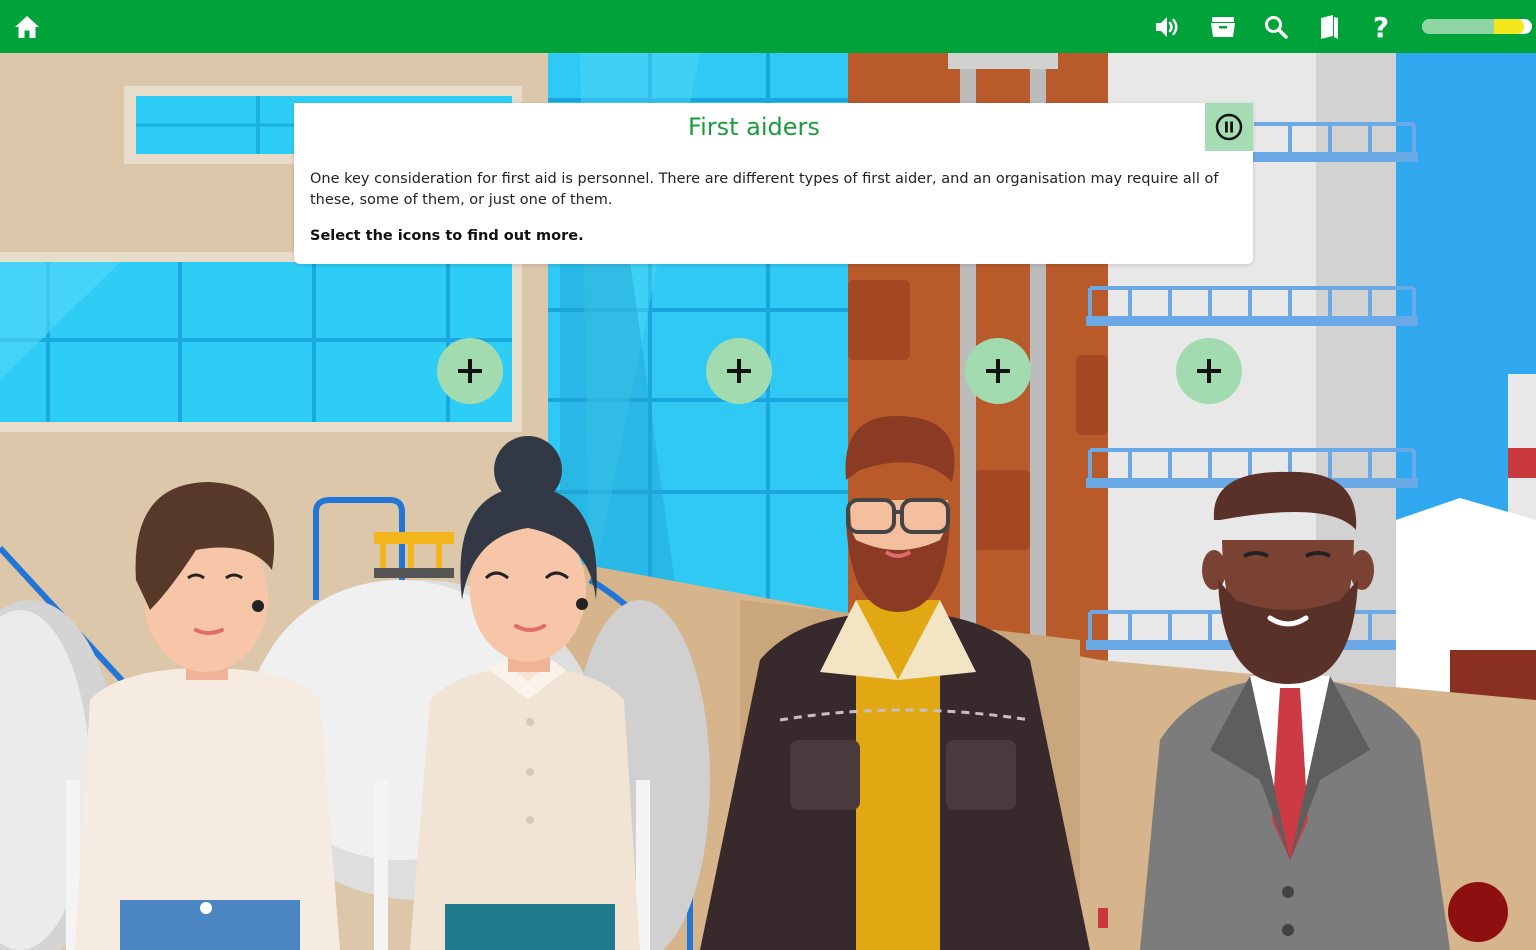 The width and height of the screenshot is (1536, 950). What do you see at coordinates (768, 26) in the screenshot?
I see `top-toolbar: ?` at bounding box center [768, 26].